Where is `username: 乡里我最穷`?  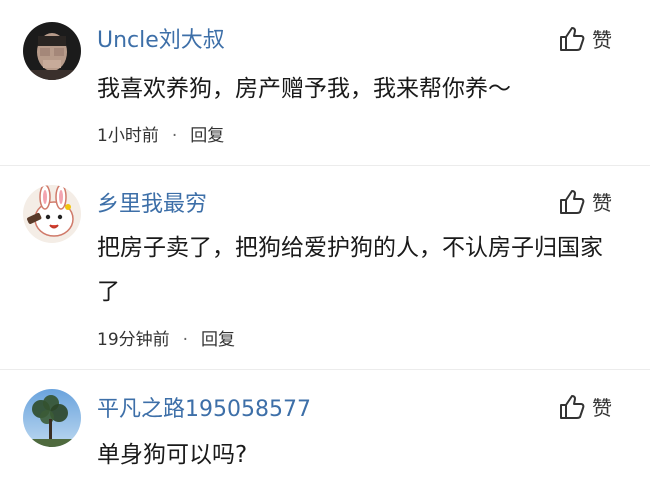 username: 乡里我最穷 is located at coordinates (152, 202).